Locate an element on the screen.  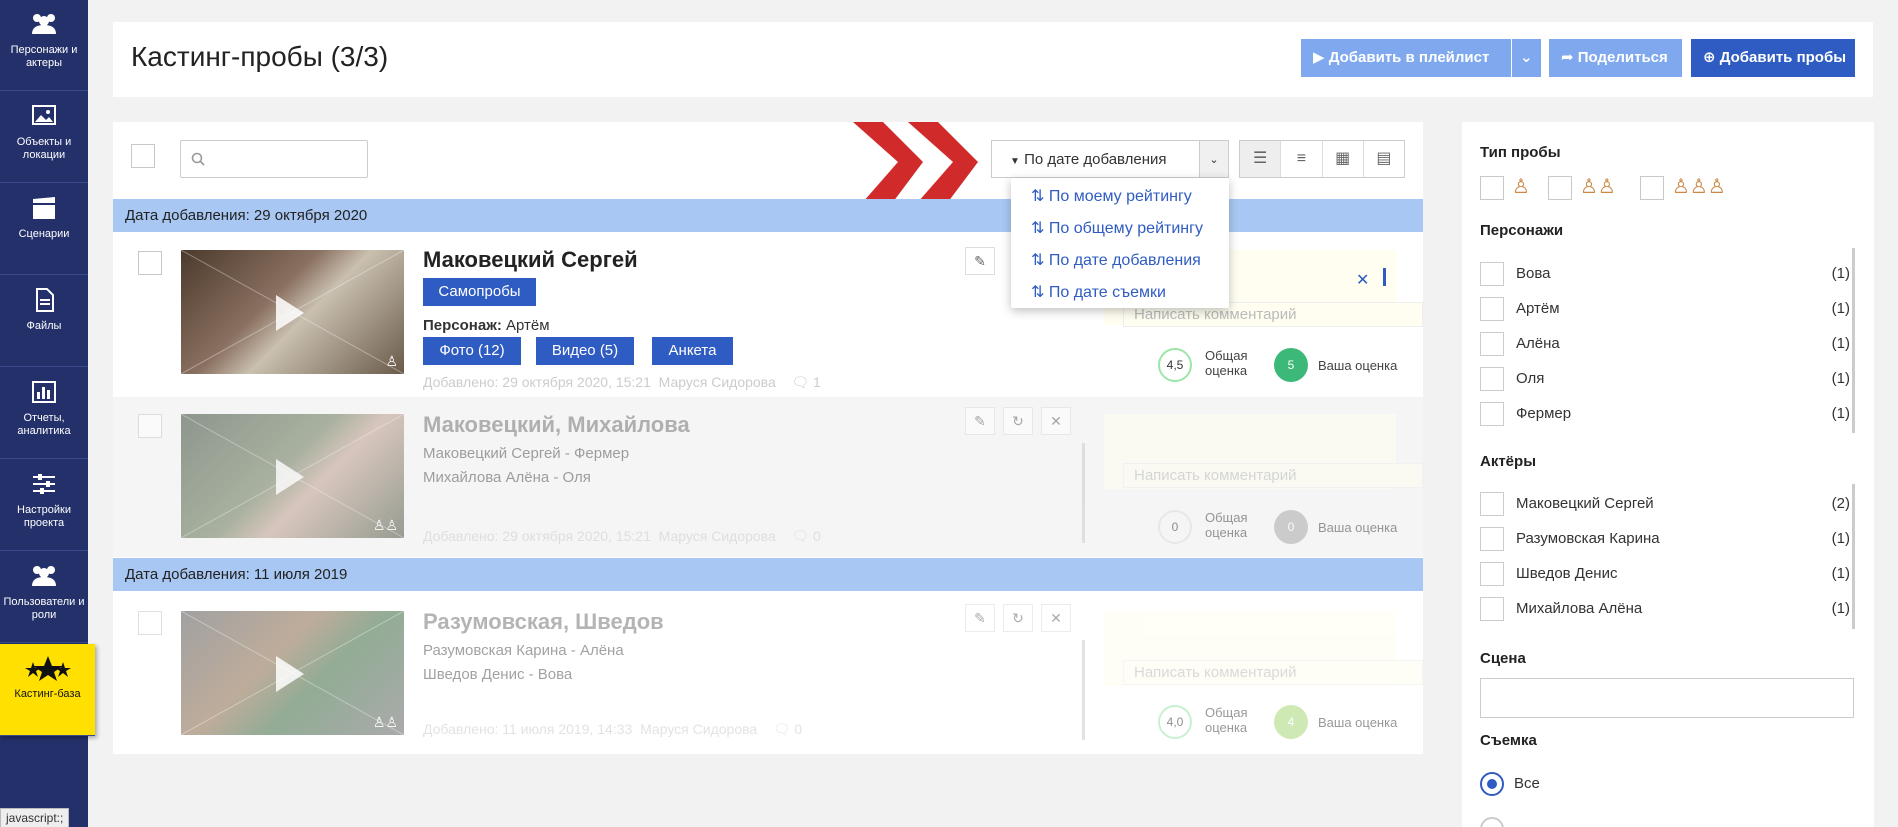
questionnaire-button: Анкета is located at coordinates (692, 351).